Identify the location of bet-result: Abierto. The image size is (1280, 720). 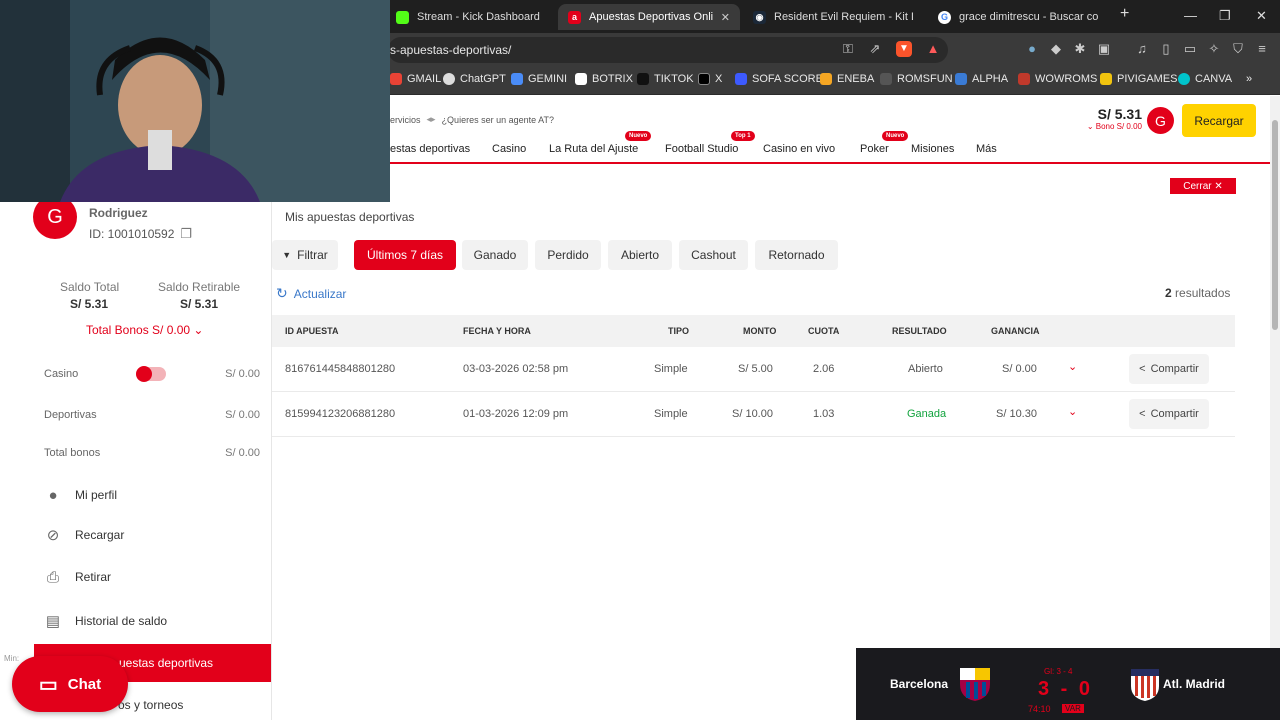
(925, 369).